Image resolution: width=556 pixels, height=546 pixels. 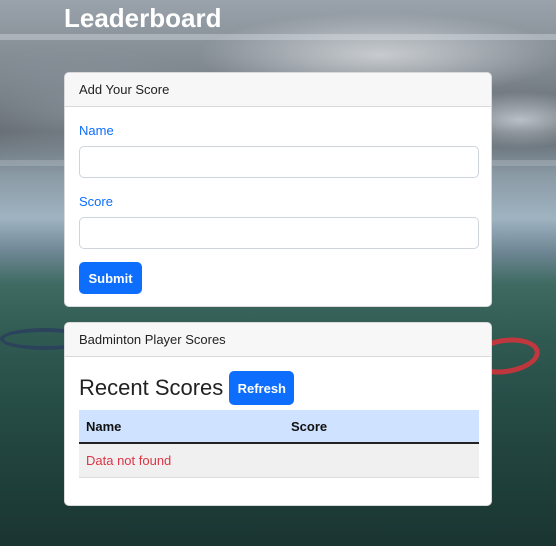 I want to click on column-header-score: Score, so click(x=381, y=427).